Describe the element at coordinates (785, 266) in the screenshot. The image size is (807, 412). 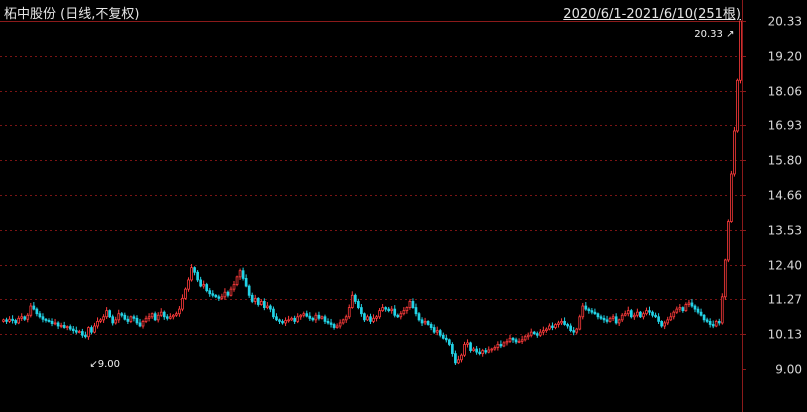
I see `y-tick-label: 12.40` at that location.